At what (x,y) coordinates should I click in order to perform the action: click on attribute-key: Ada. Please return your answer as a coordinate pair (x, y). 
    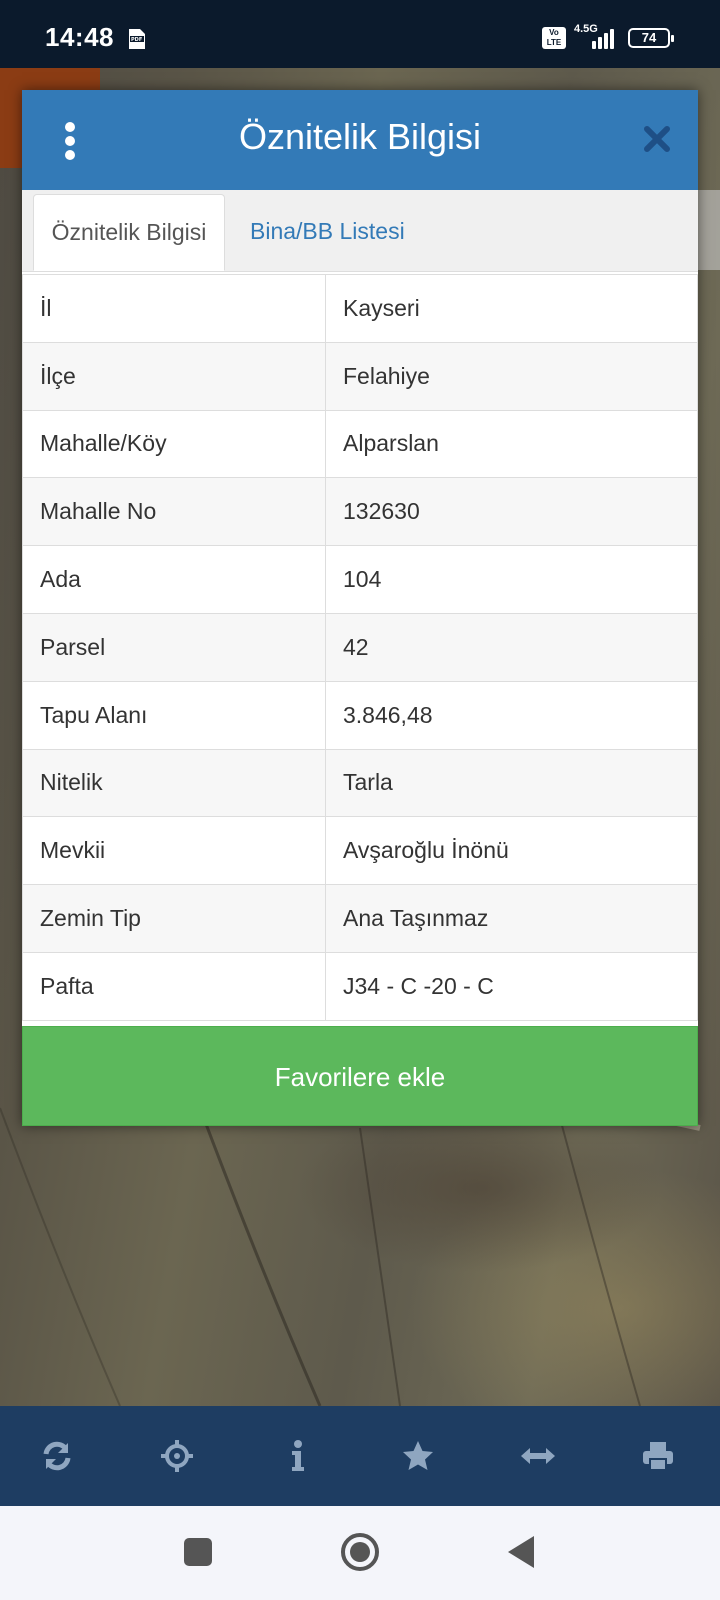
    Looking at the image, I should click on (174, 579).